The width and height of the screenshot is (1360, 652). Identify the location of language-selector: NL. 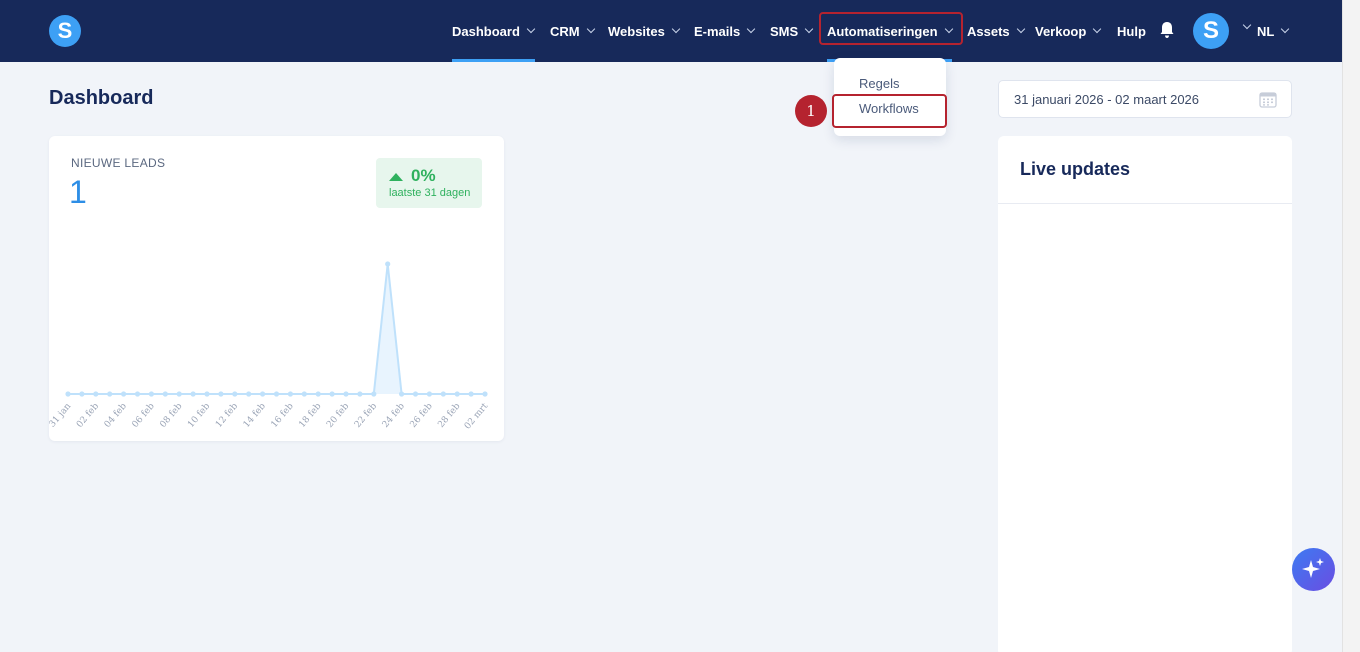
(1273, 31).